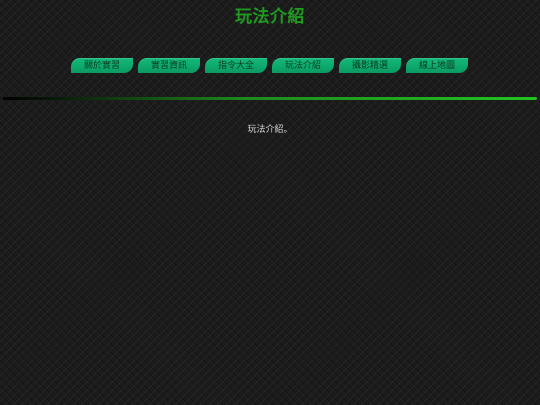  I want to click on nav-item-info: 實習資訊, so click(169, 65).